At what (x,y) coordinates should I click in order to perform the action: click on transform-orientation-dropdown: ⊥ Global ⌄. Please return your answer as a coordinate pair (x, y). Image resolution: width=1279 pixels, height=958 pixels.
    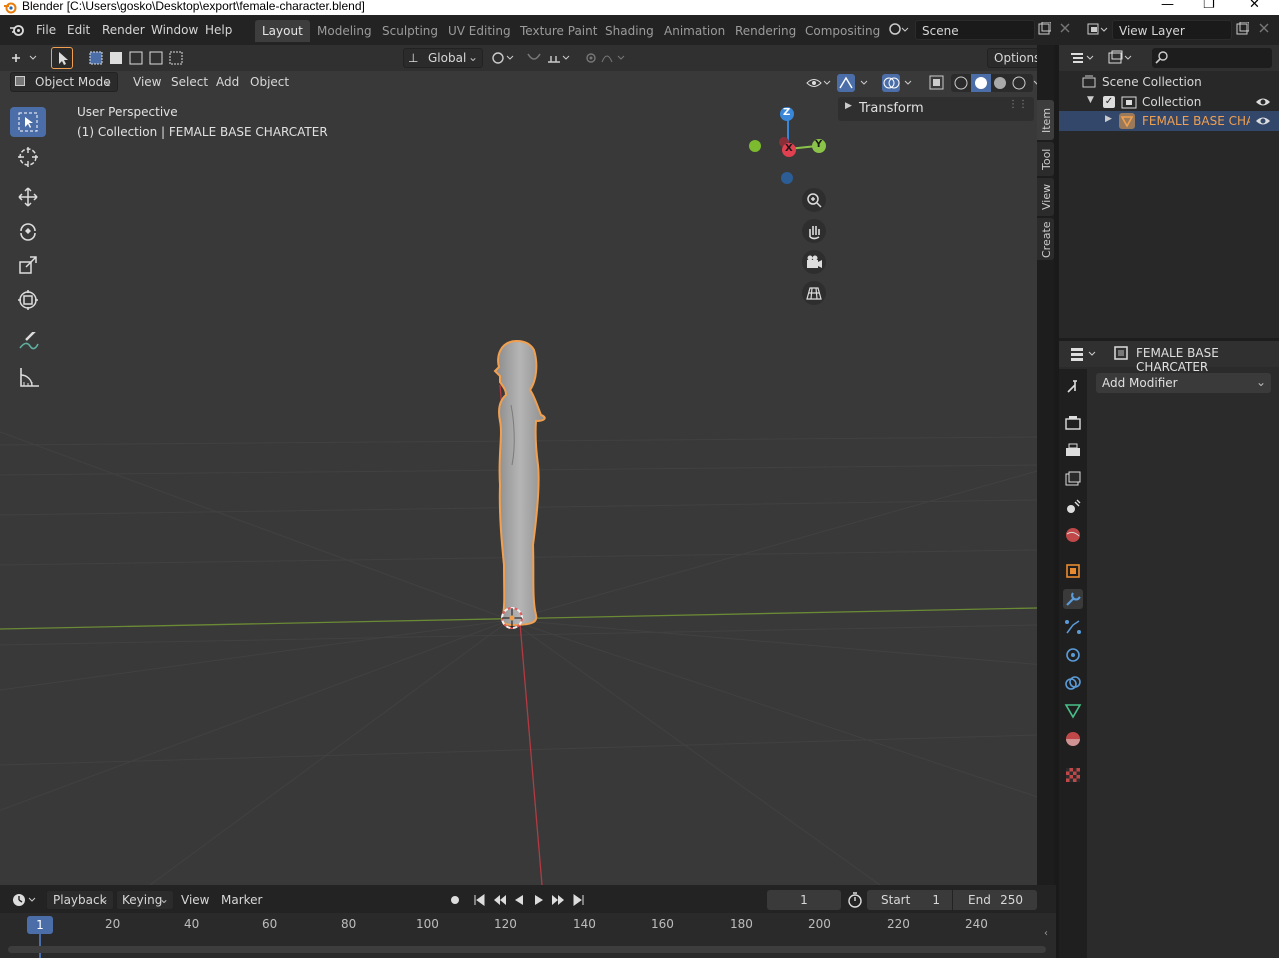
    Looking at the image, I should click on (443, 58).